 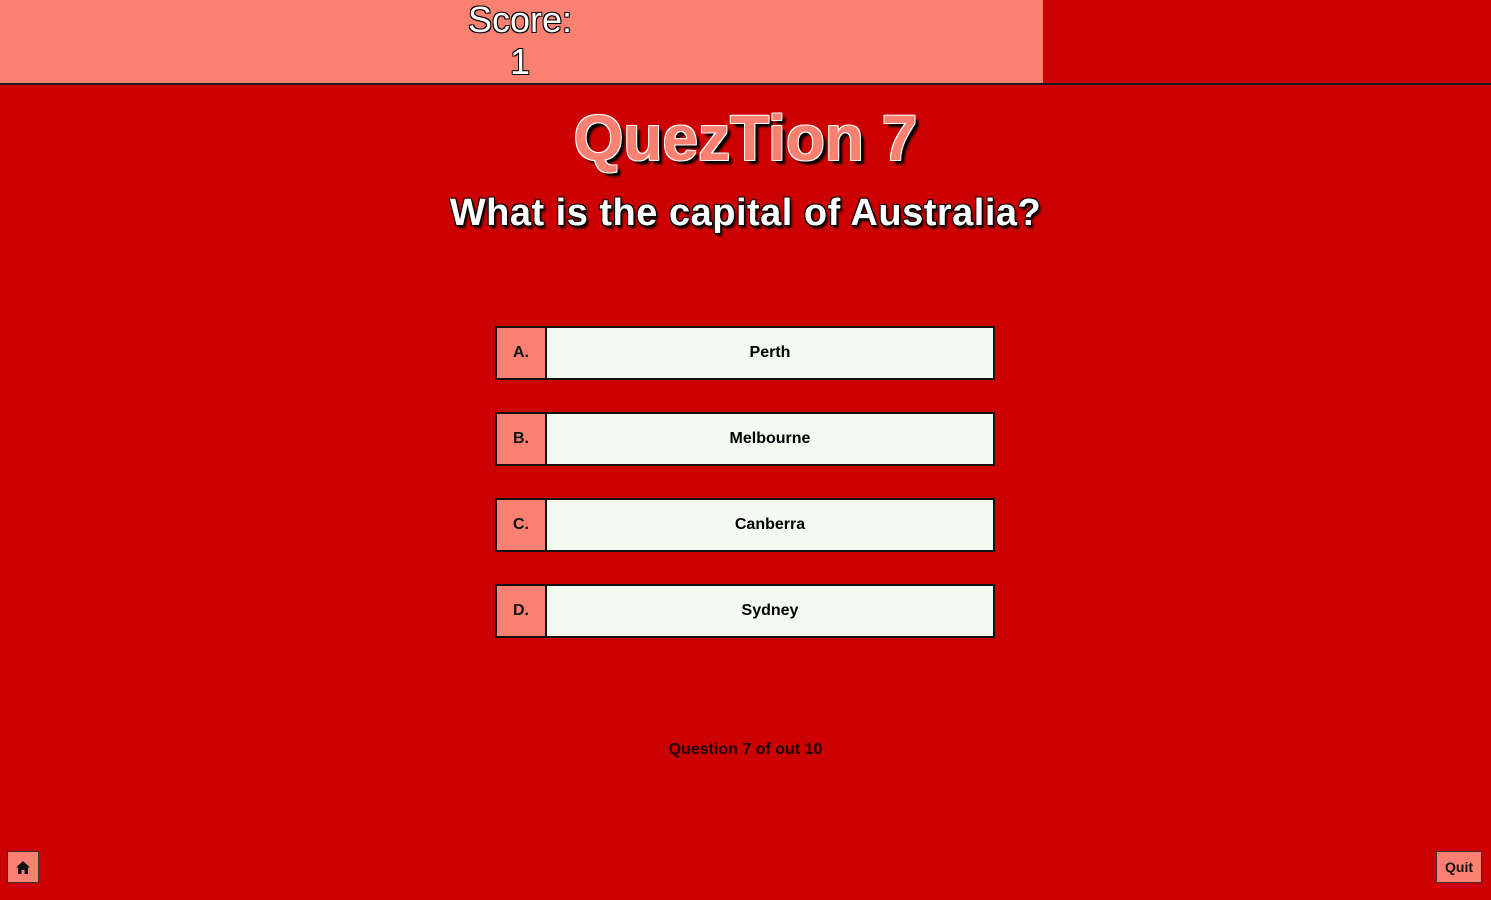 I want to click on answer-letter: B., so click(x=522, y=439).